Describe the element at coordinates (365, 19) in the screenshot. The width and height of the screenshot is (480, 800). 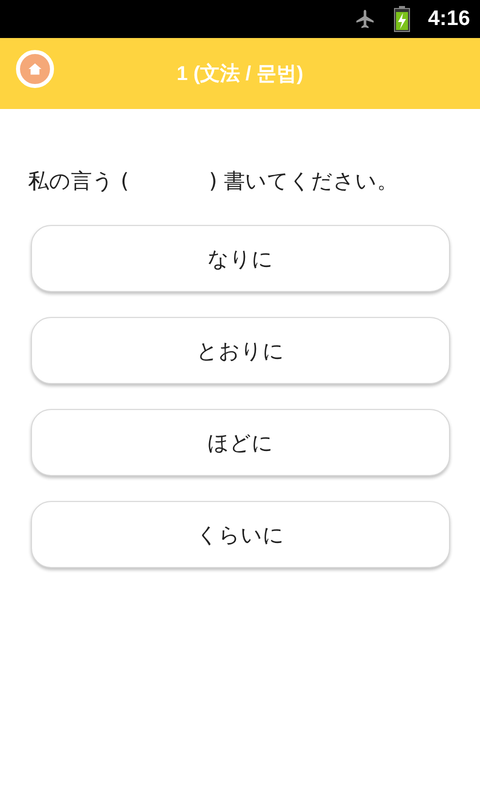
I see `airplane-icon` at that location.